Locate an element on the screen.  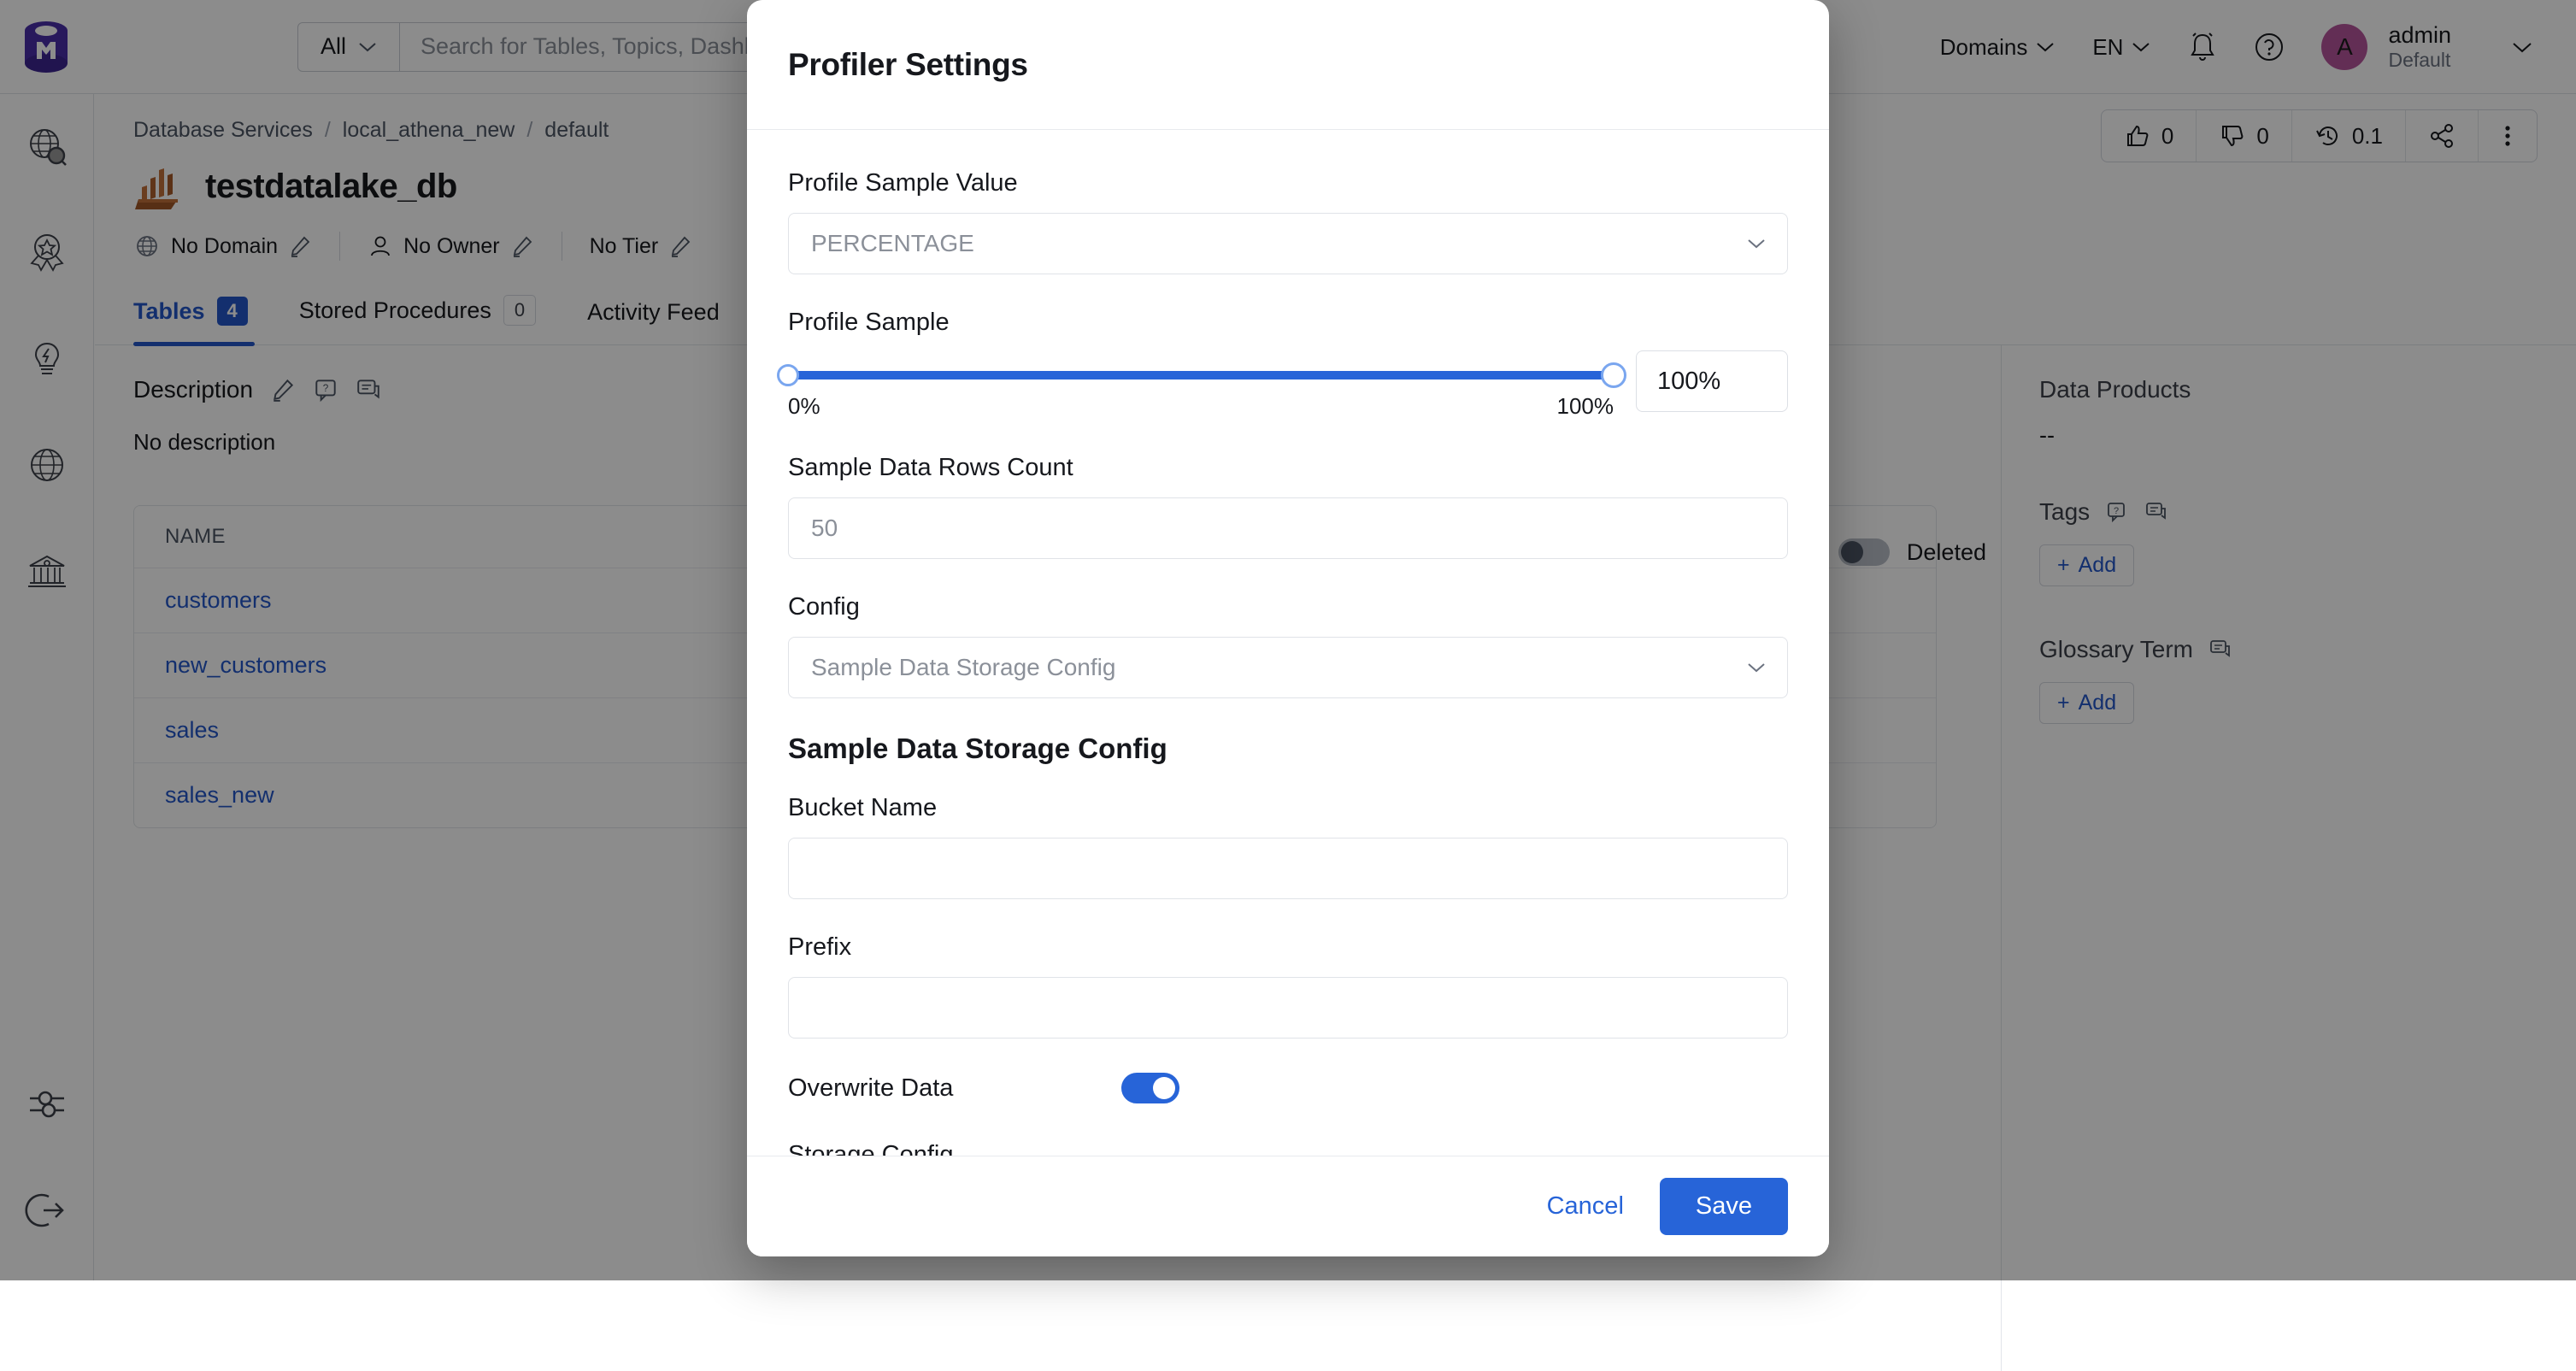
overwrite-data-toggle is located at coordinates (1150, 1088).